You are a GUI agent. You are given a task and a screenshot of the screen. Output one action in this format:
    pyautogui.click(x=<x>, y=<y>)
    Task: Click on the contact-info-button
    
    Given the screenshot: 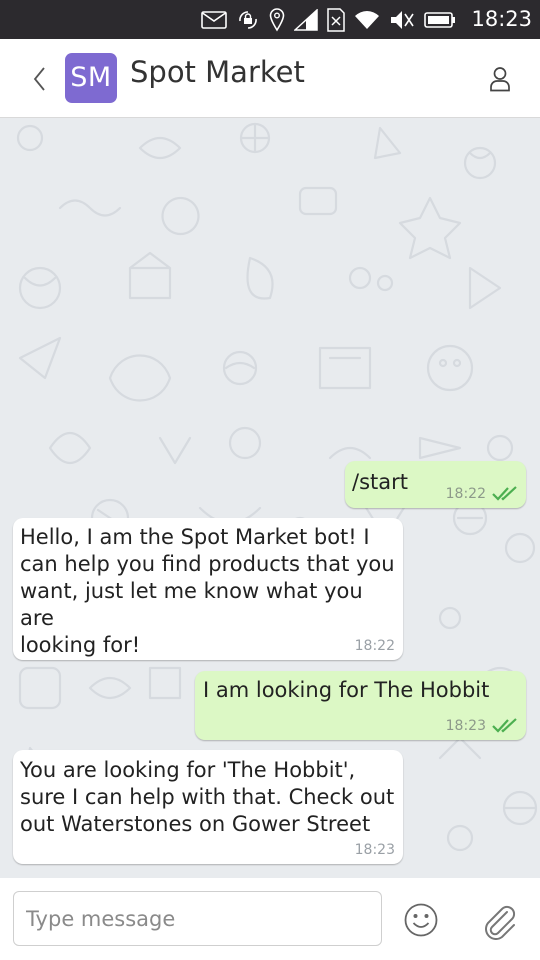 What is the action you would take?
    pyautogui.click(x=500, y=79)
    